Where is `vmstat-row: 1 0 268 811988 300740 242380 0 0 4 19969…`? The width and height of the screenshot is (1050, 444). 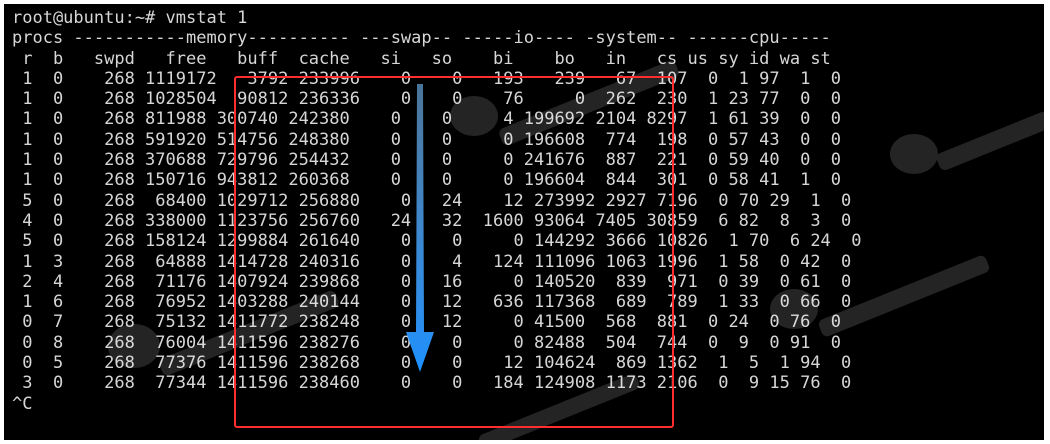 vmstat-row: 1 0 268 811988 300740 242380 0 0 4 19969… is located at coordinates (427, 119).